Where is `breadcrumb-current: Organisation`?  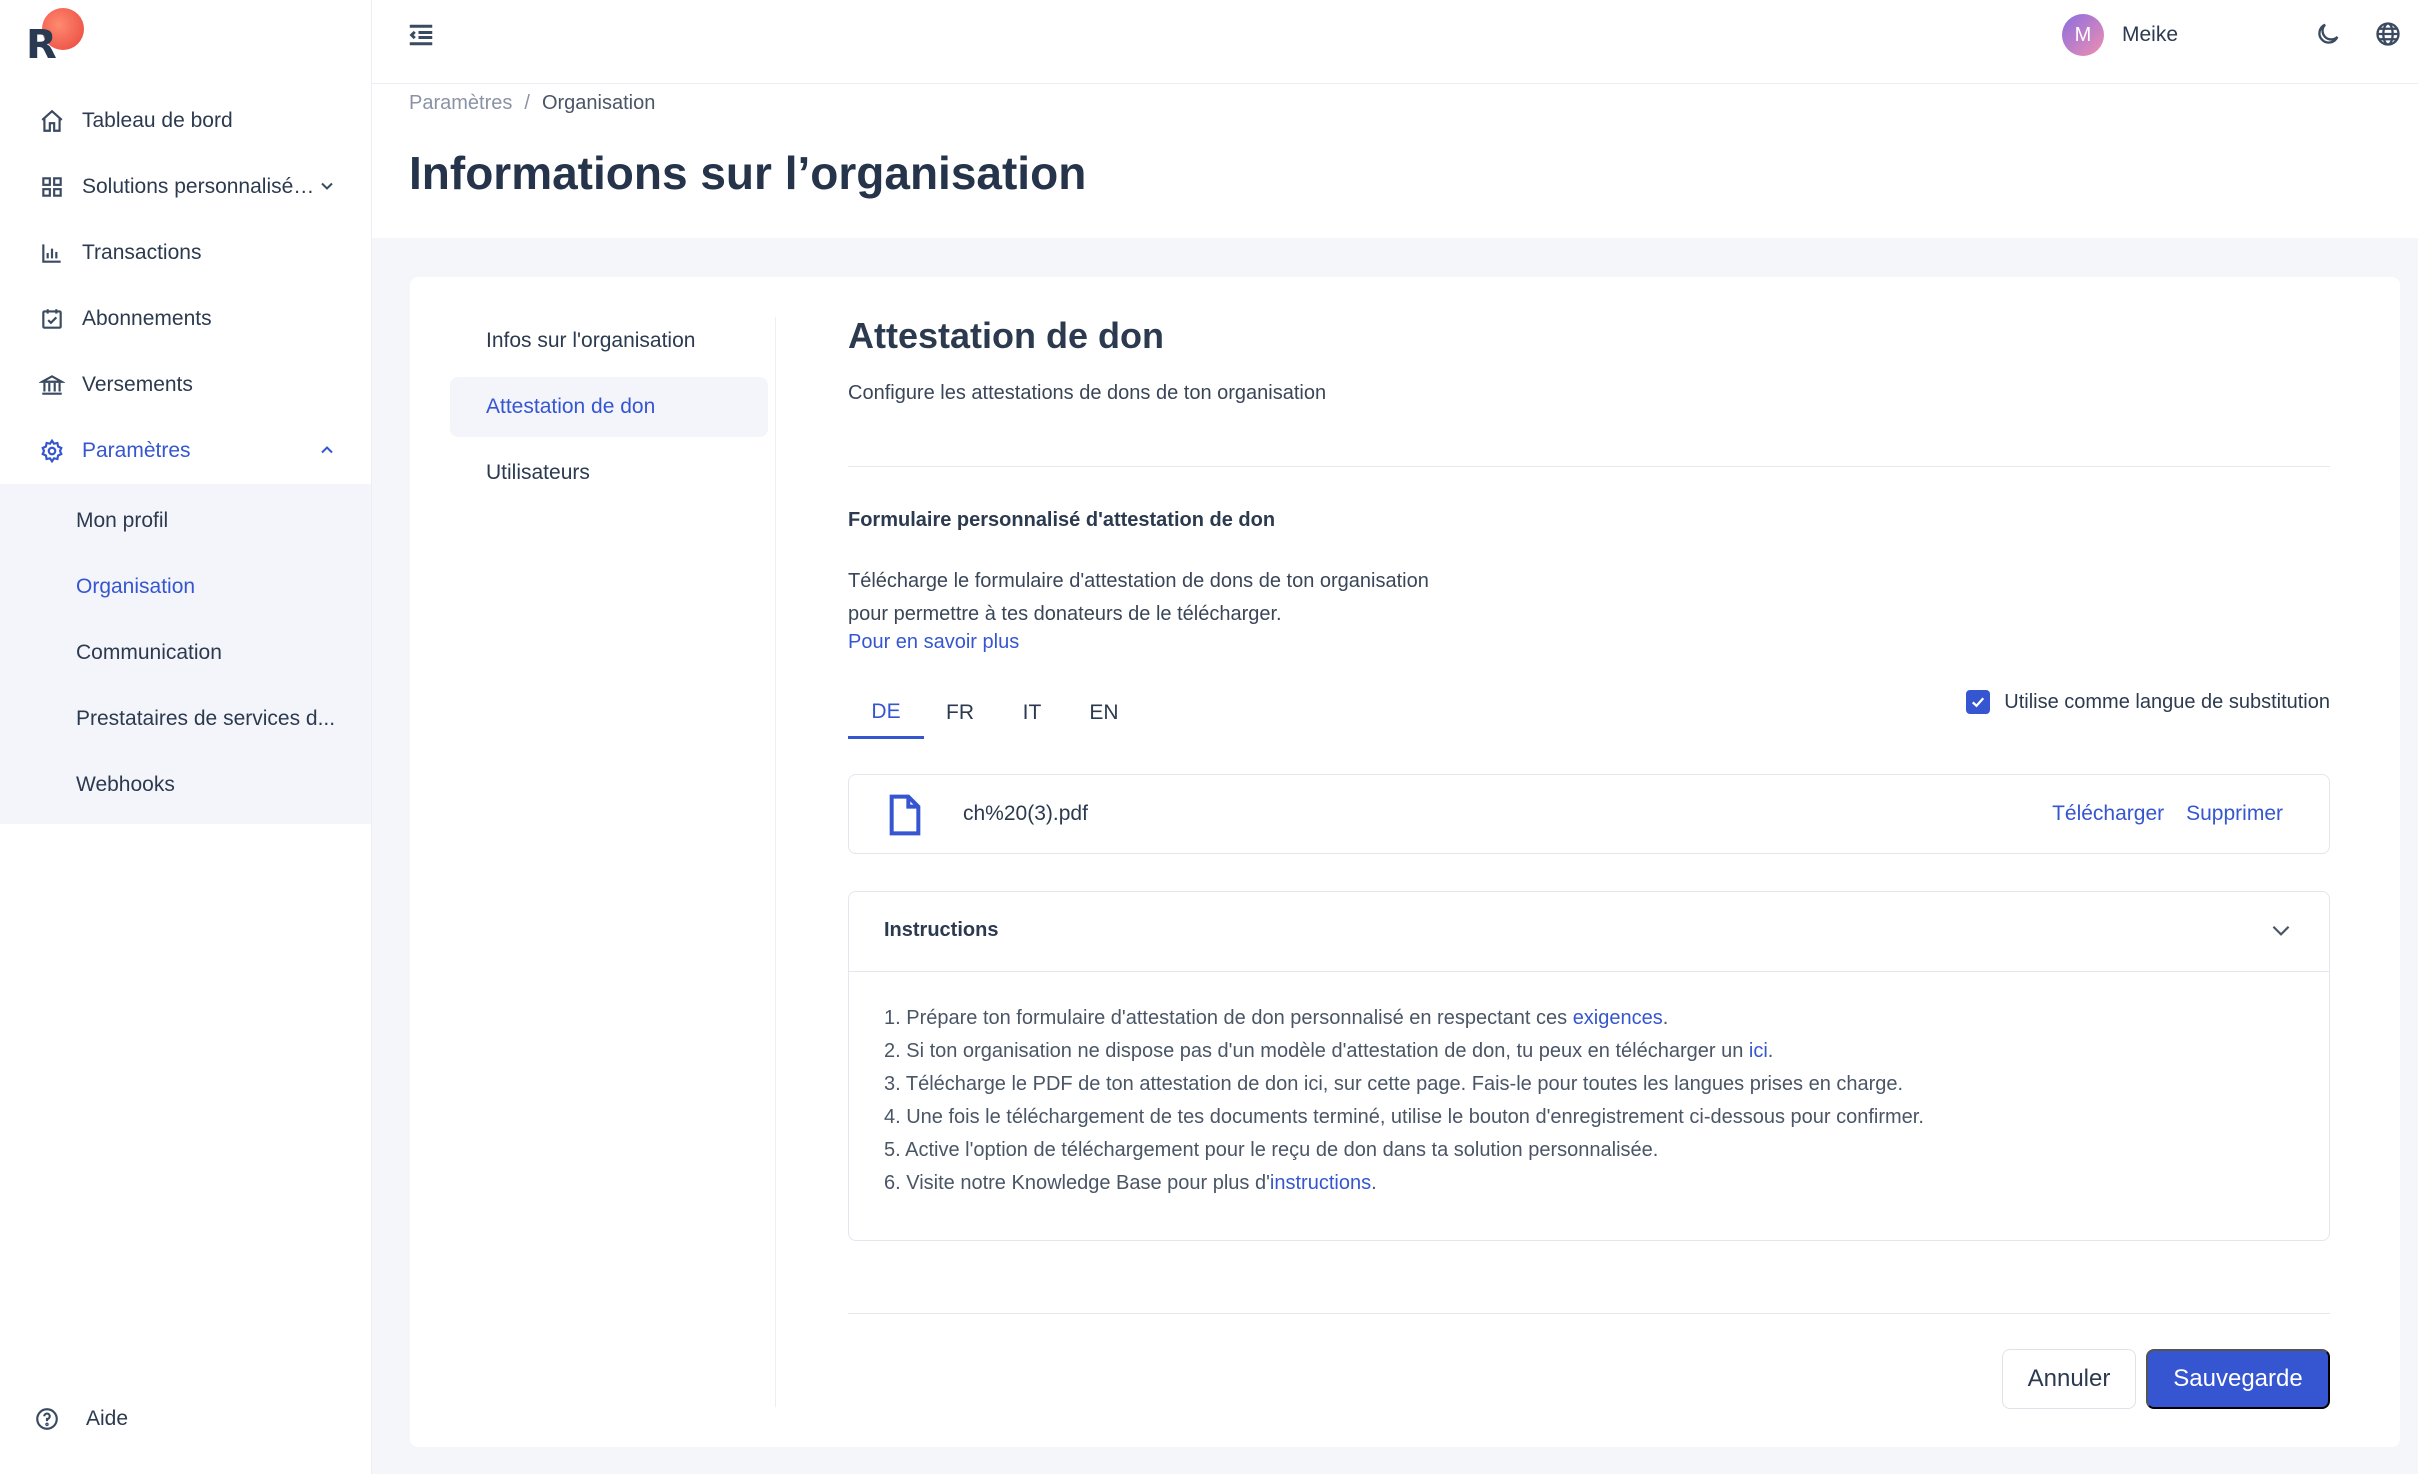 breadcrumb-current: Organisation is located at coordinates (598, 103).